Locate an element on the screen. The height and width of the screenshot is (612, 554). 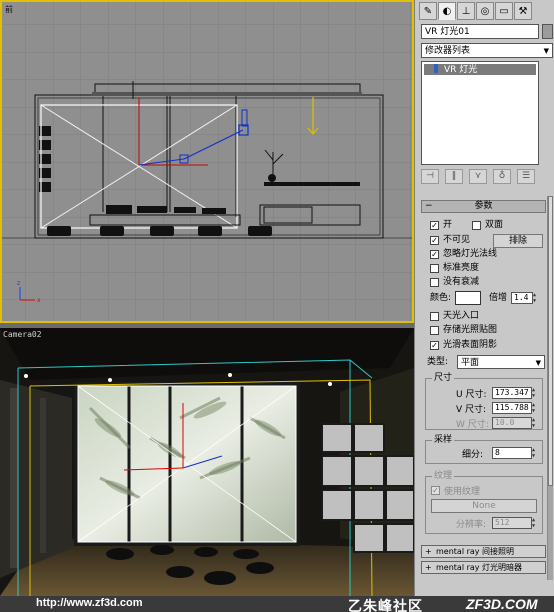
w-size-spinner: 10.0 ▲ ▼ is located at coordinates (513, 423).